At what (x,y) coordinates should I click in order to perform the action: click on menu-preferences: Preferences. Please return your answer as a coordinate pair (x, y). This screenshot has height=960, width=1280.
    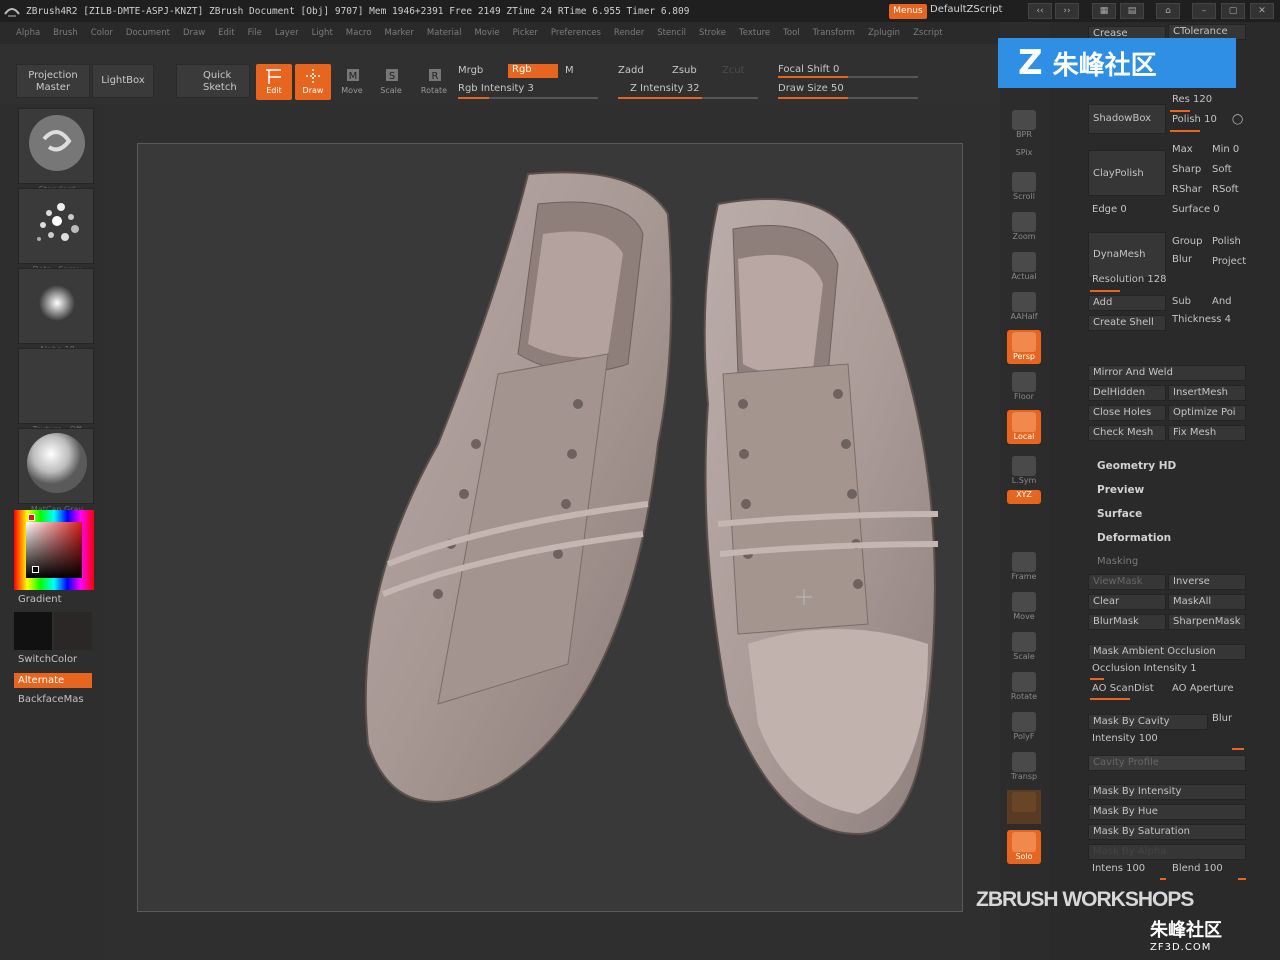
    Looking at the image, I should click on (576, 33).